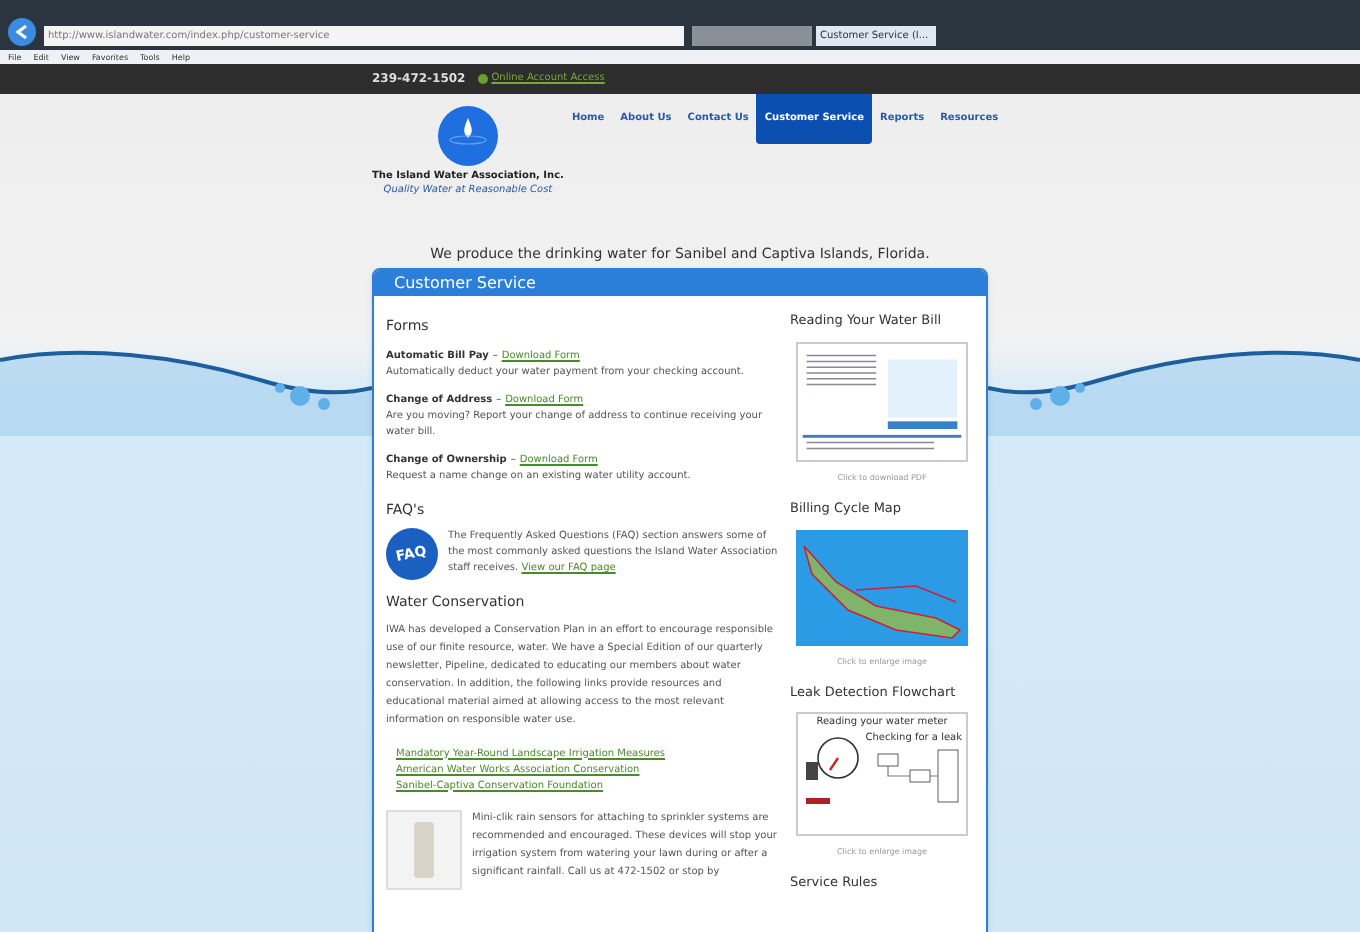 Image resolution: width=1360 pixels, height=932 pixels. What do you see at coordinates (918, 776) in the screenshot?
I see `flow-boxes-drawing` at bounding box center [918, 776].